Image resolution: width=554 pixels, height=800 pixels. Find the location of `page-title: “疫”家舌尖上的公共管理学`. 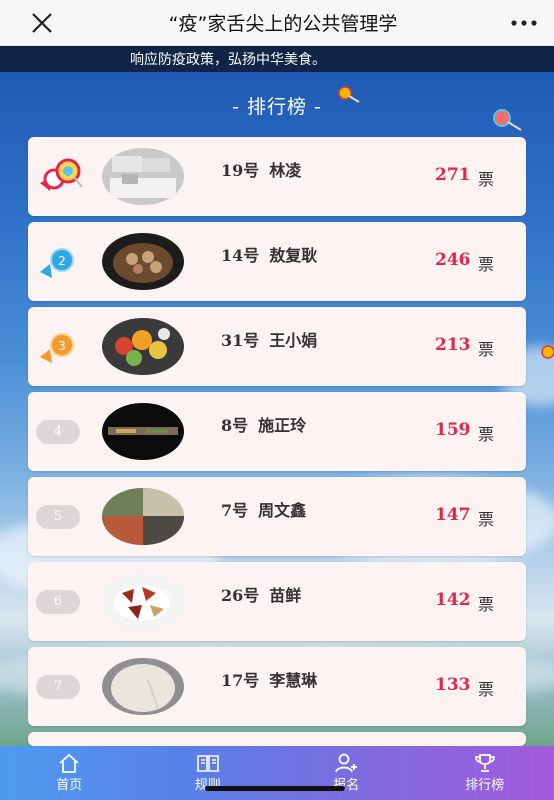

page-title: “疫”家舌尖上的公共管理学 is located at coordinates (283, 24).